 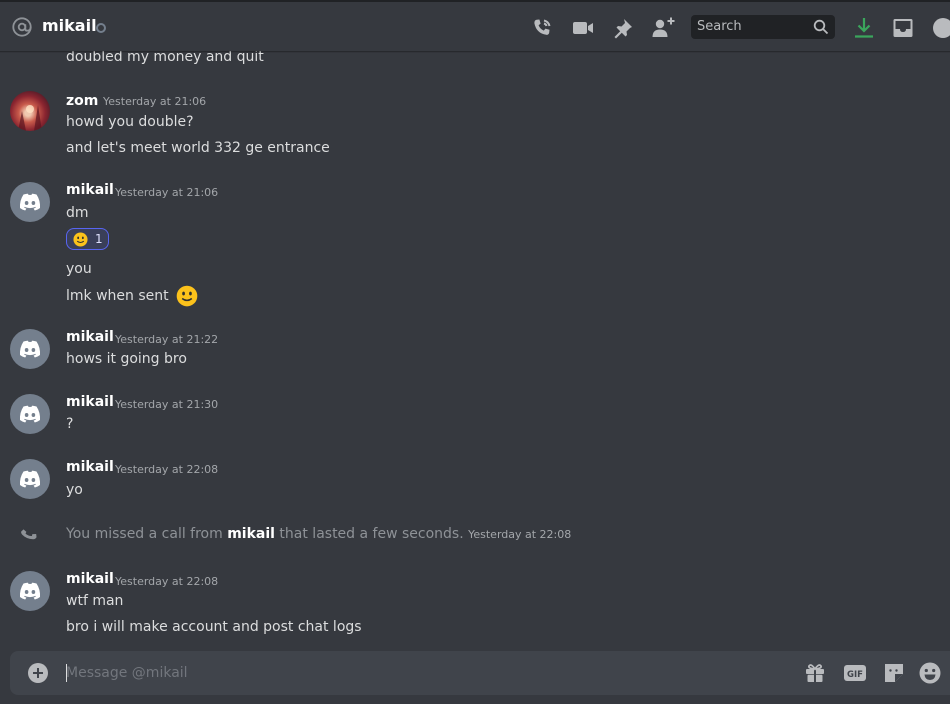 I want to click on emoji-icon, so click(x=930, y=673).